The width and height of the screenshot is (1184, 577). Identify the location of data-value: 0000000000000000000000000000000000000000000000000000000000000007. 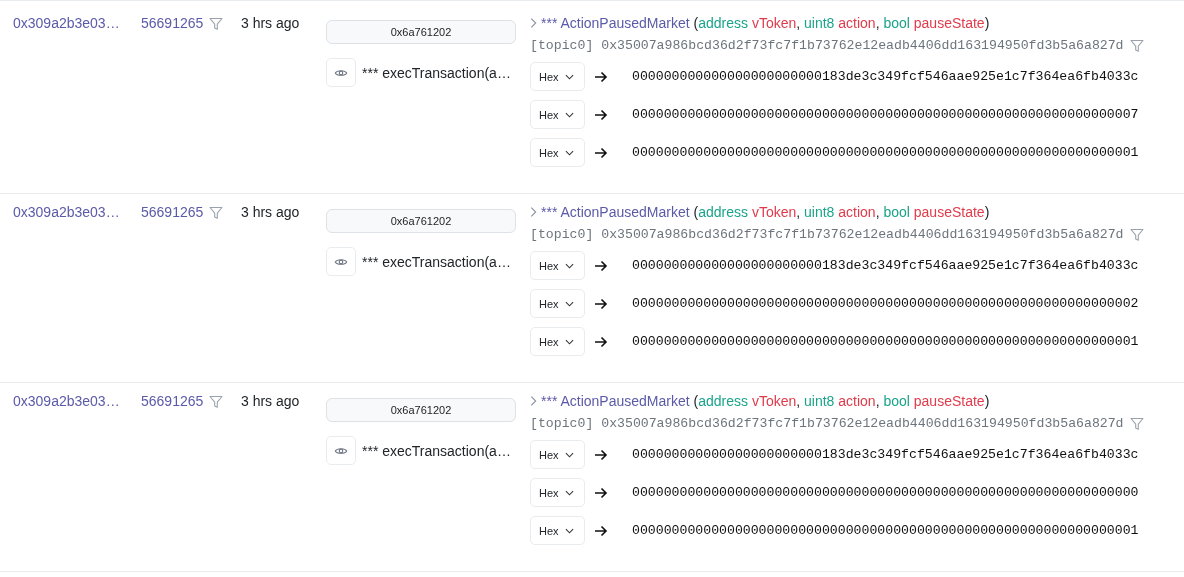
(885, 114).